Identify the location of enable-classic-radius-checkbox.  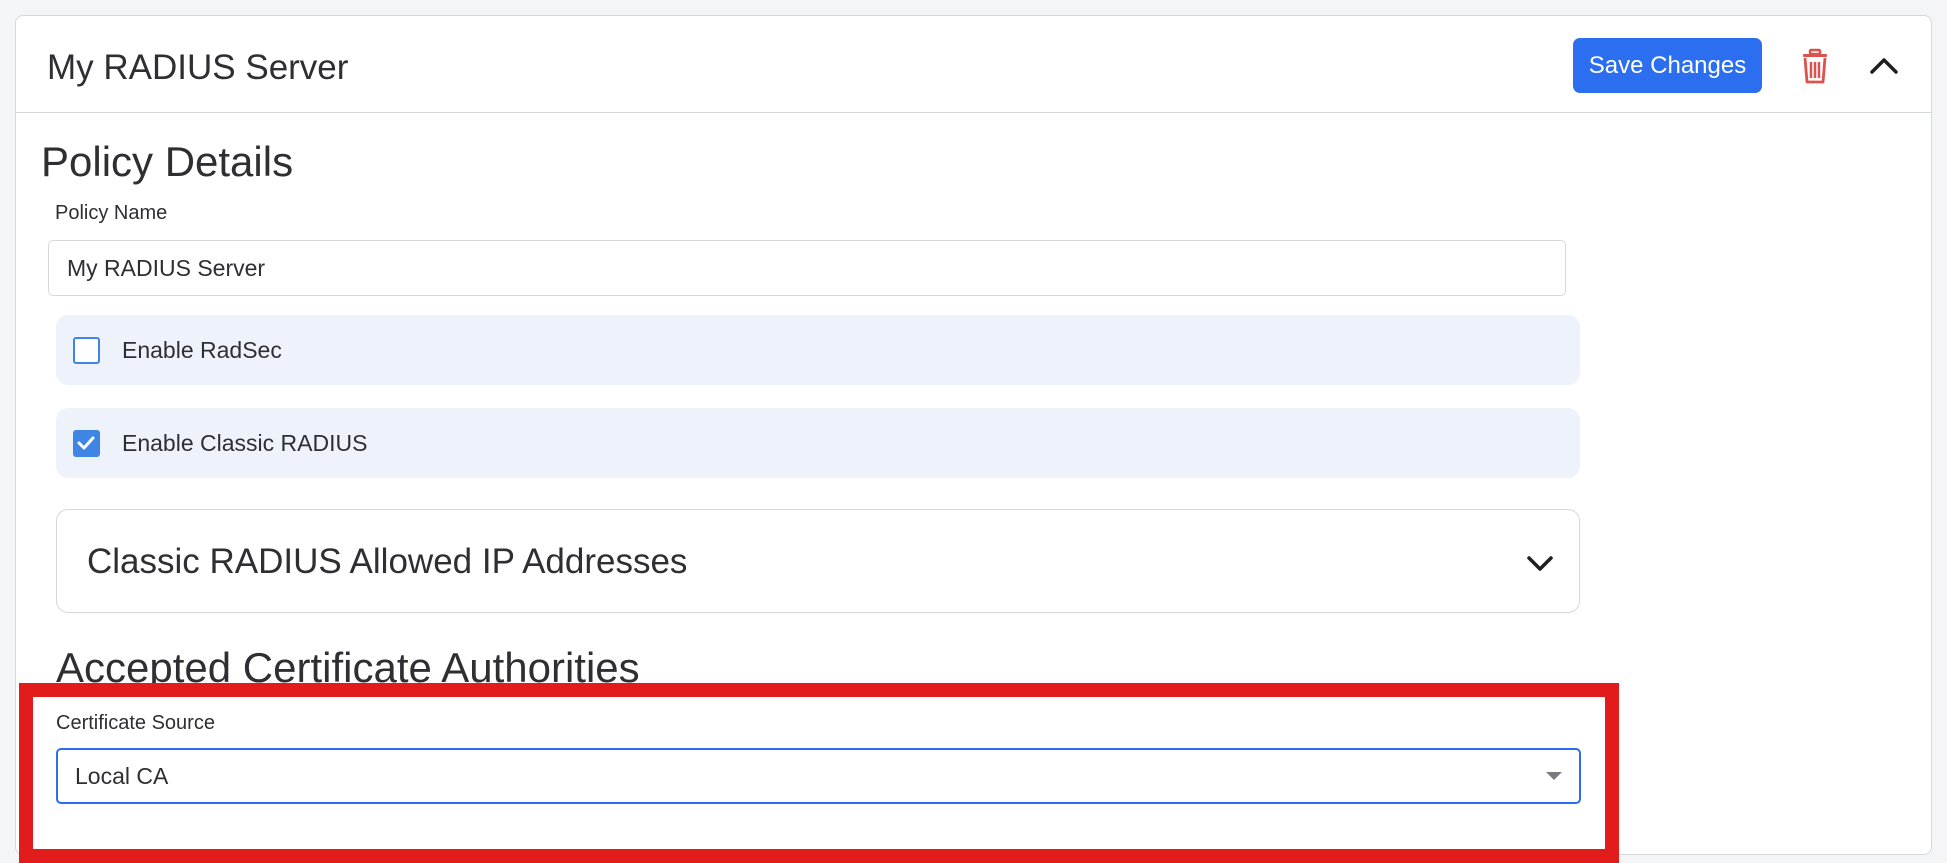
(86, 443).